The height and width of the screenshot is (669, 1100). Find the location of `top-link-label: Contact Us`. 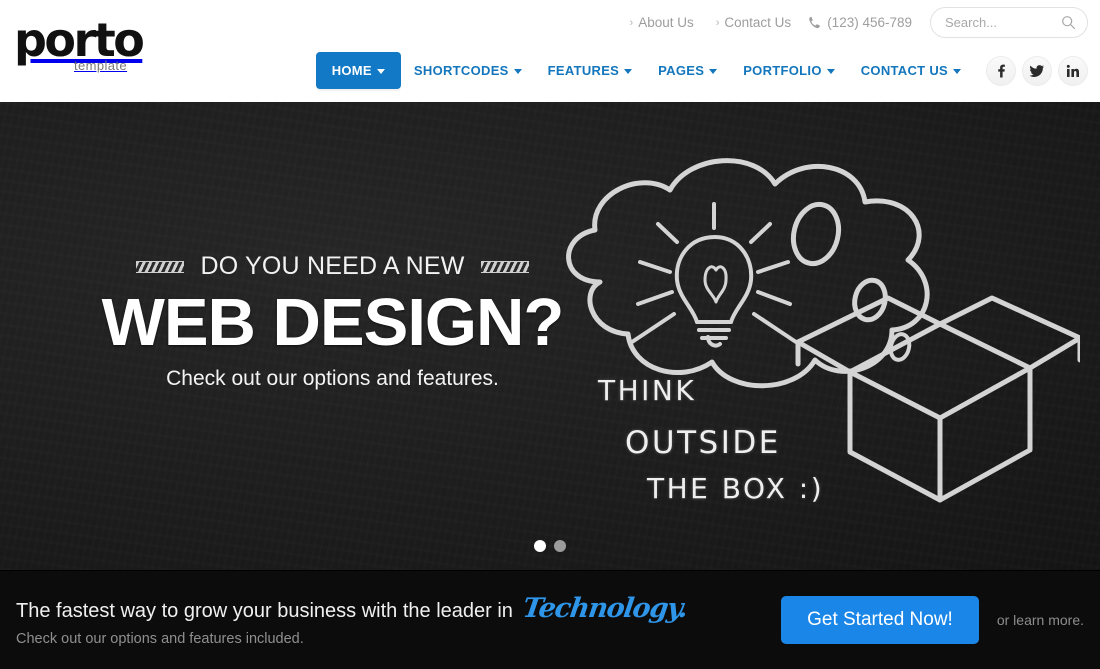

top-link-label: Contact Us is located at coordinates (758, 22).